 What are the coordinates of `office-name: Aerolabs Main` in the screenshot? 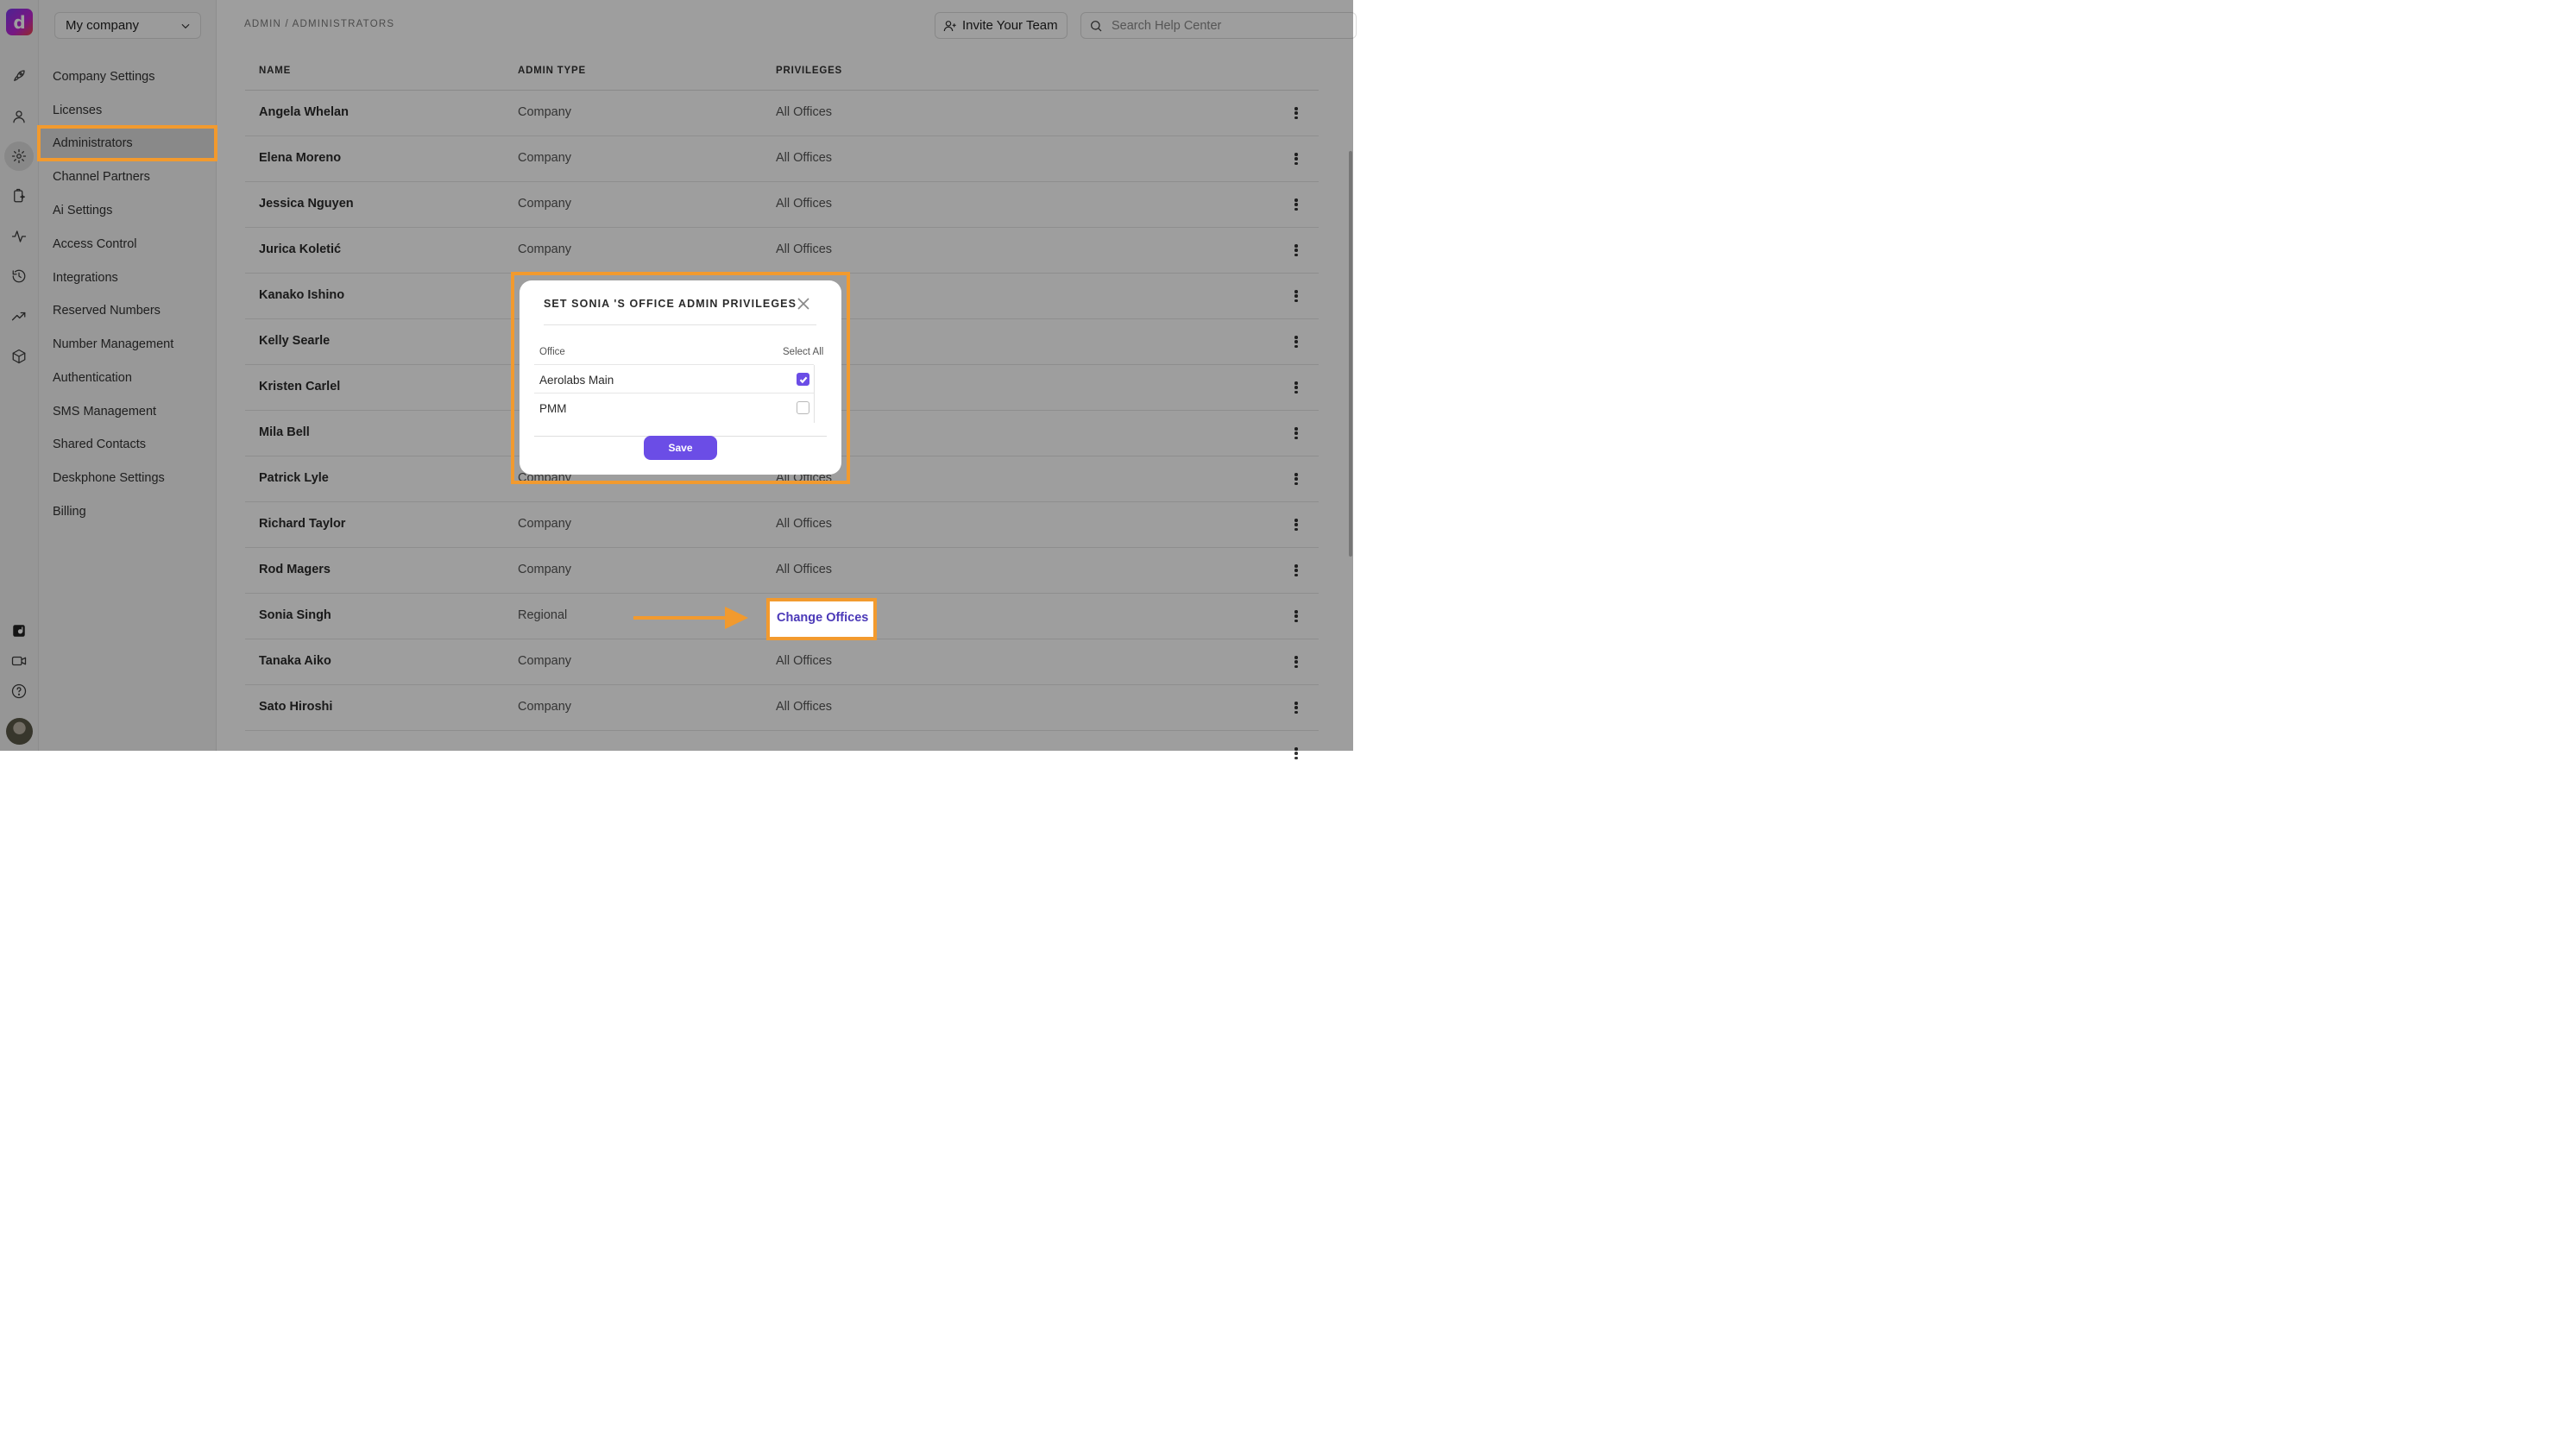 It's located at (577, 380).